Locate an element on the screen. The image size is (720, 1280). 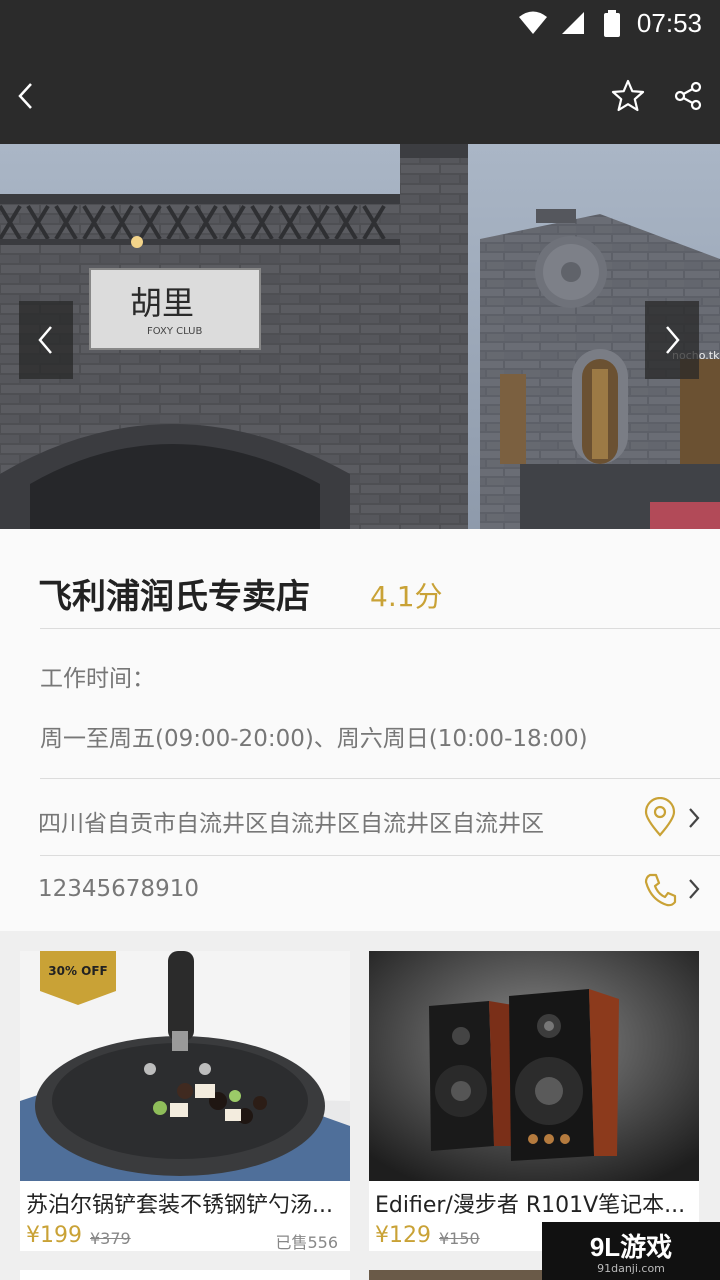
share-icon is located at coordinates (688, 96).